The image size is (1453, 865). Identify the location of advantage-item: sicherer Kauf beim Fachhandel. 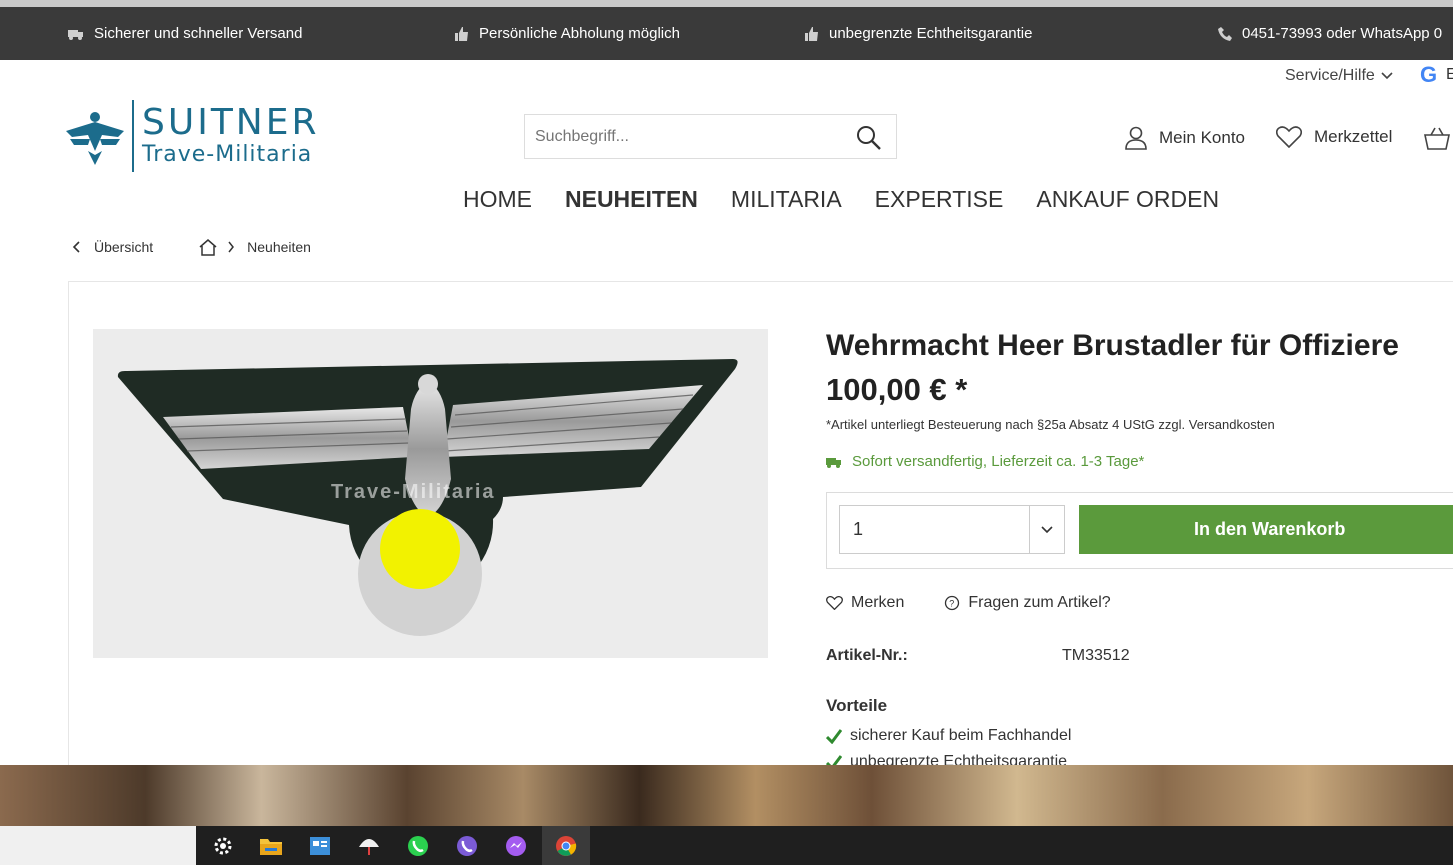
(948, 736).